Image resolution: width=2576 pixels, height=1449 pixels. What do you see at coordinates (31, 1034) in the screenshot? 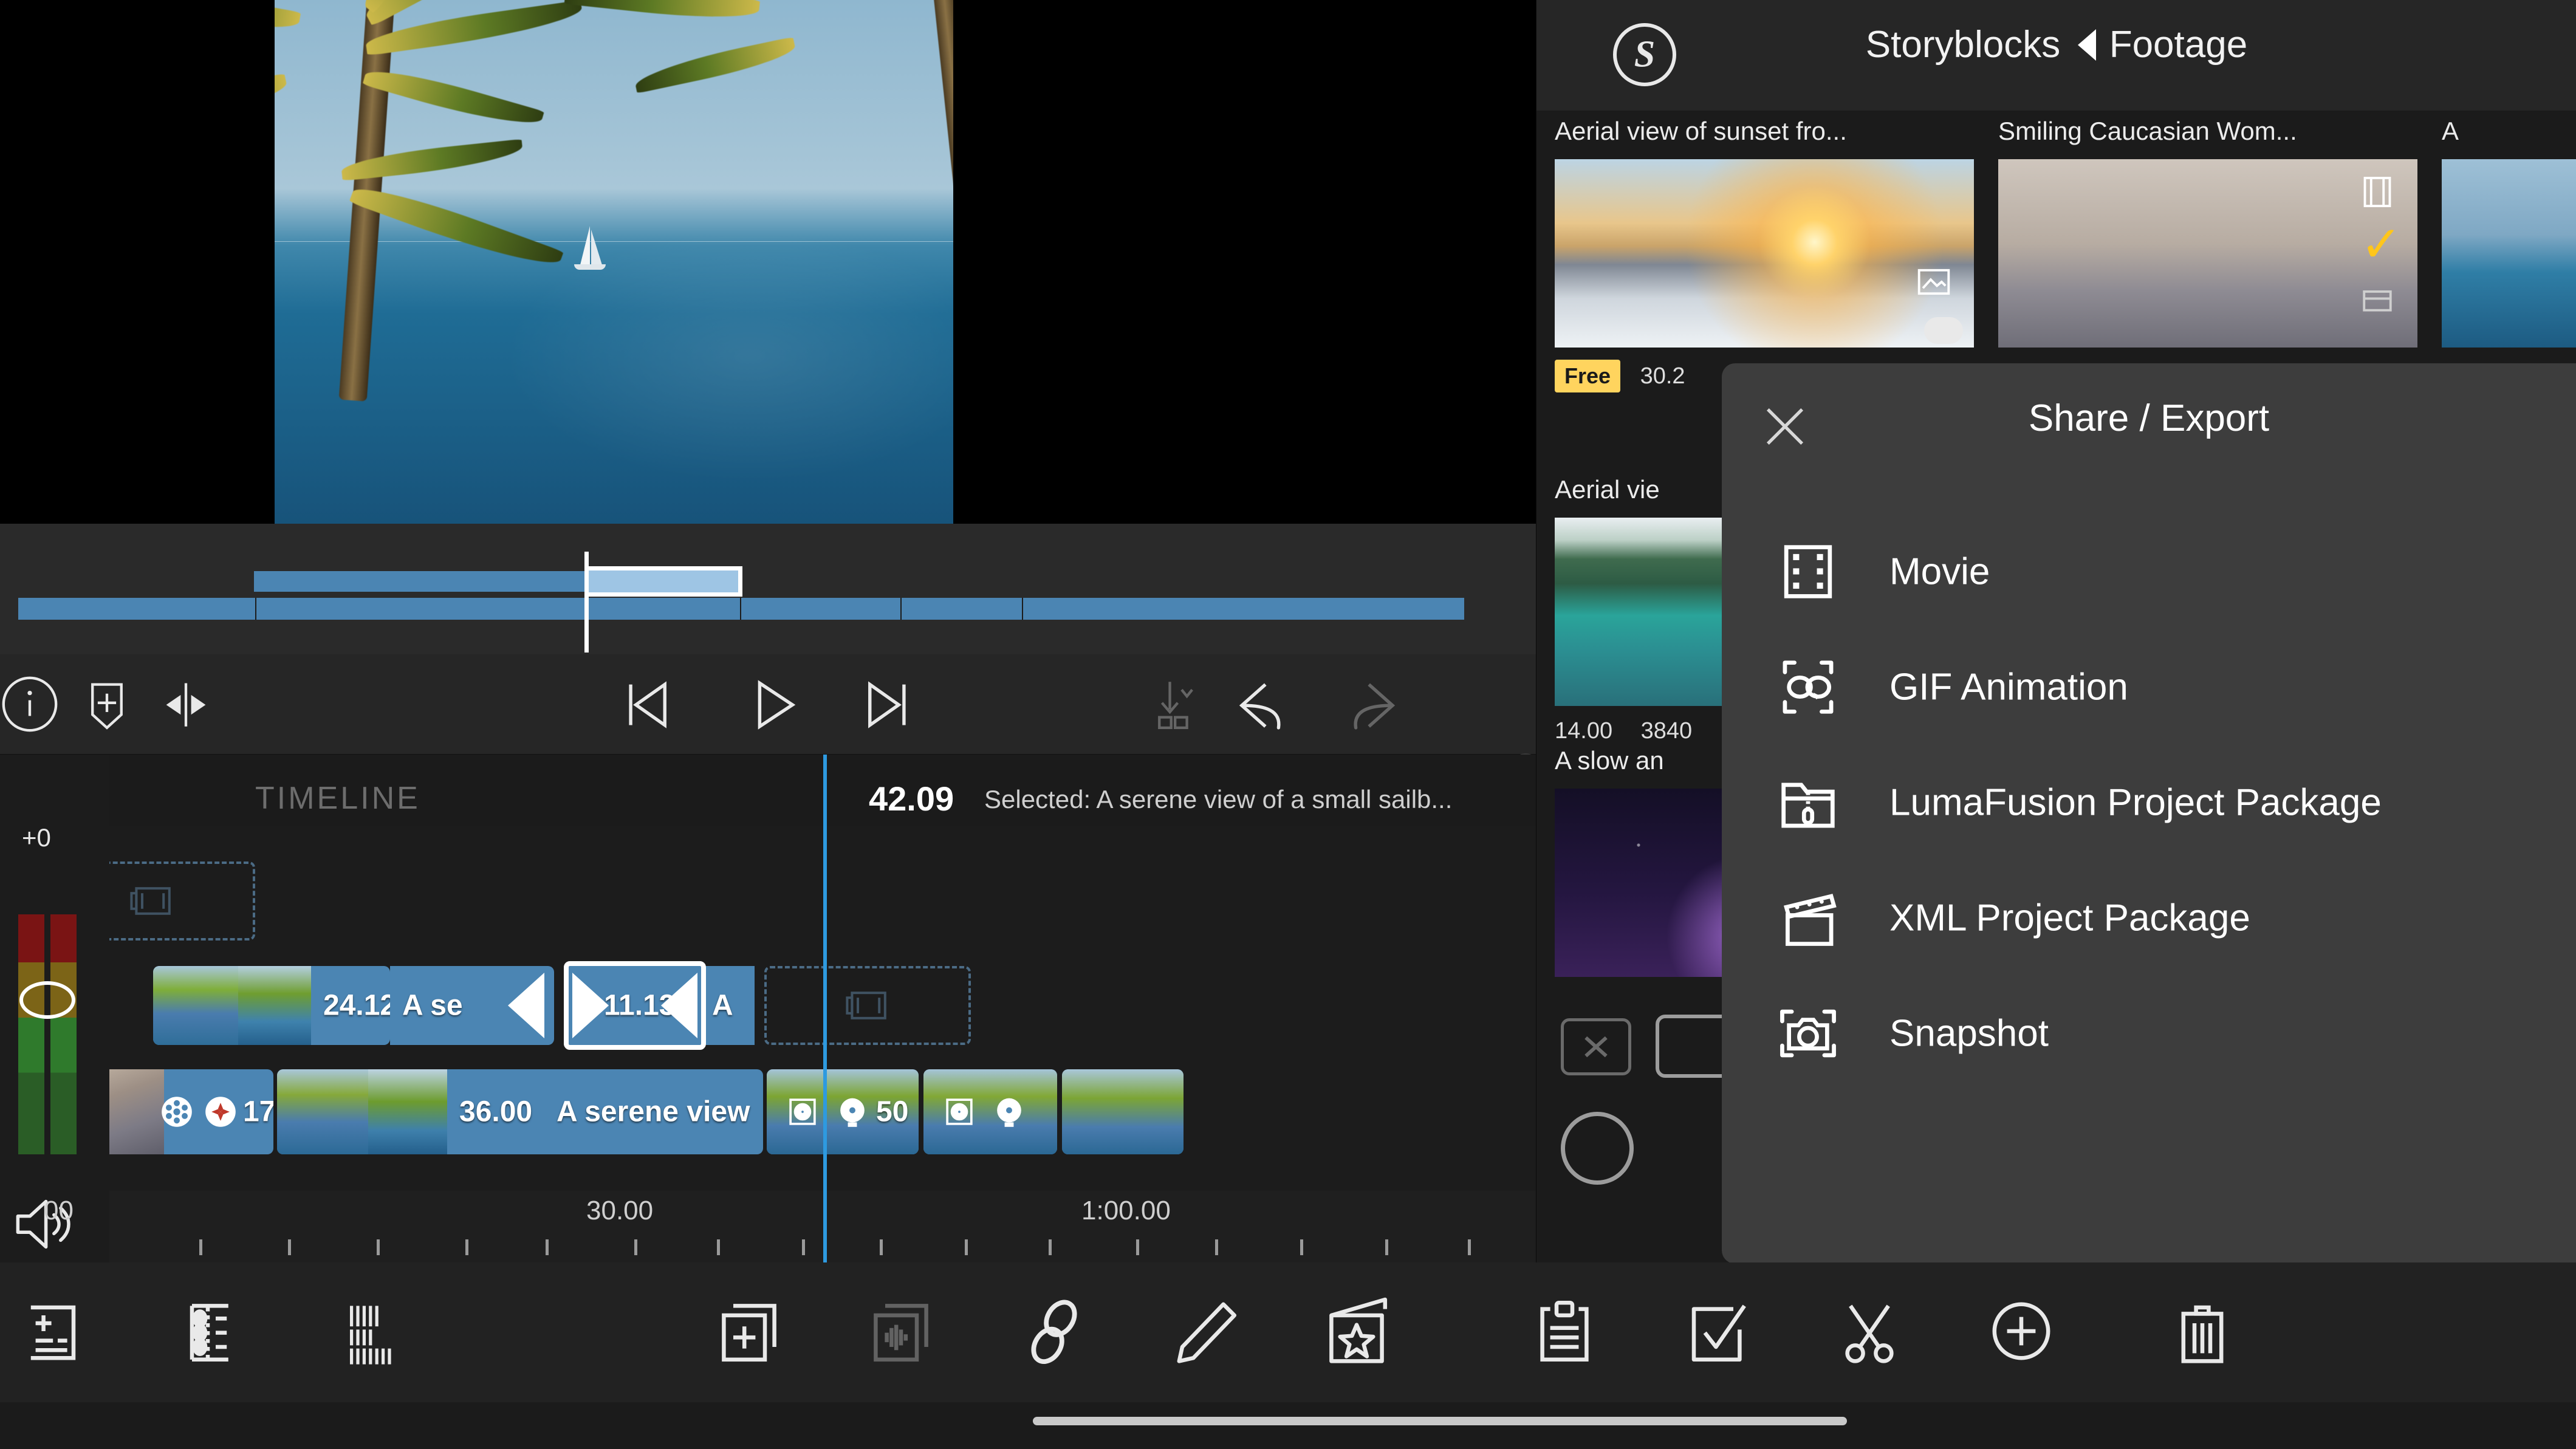
I see `audio-meter-left` at bounding box center [31, 1034].